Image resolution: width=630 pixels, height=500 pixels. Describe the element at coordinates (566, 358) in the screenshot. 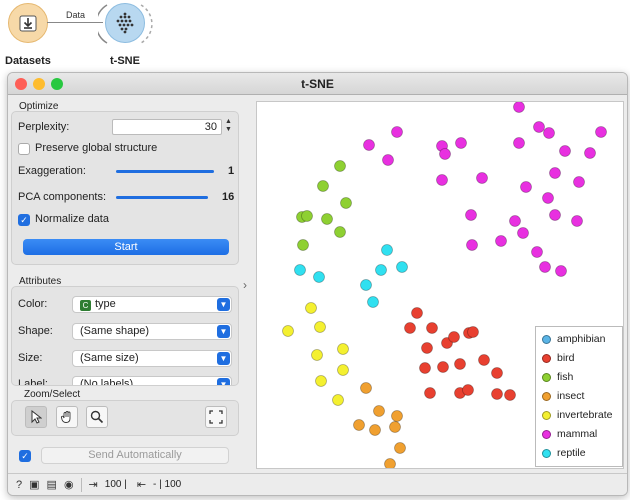

I see `legend-label: bird` at that location.